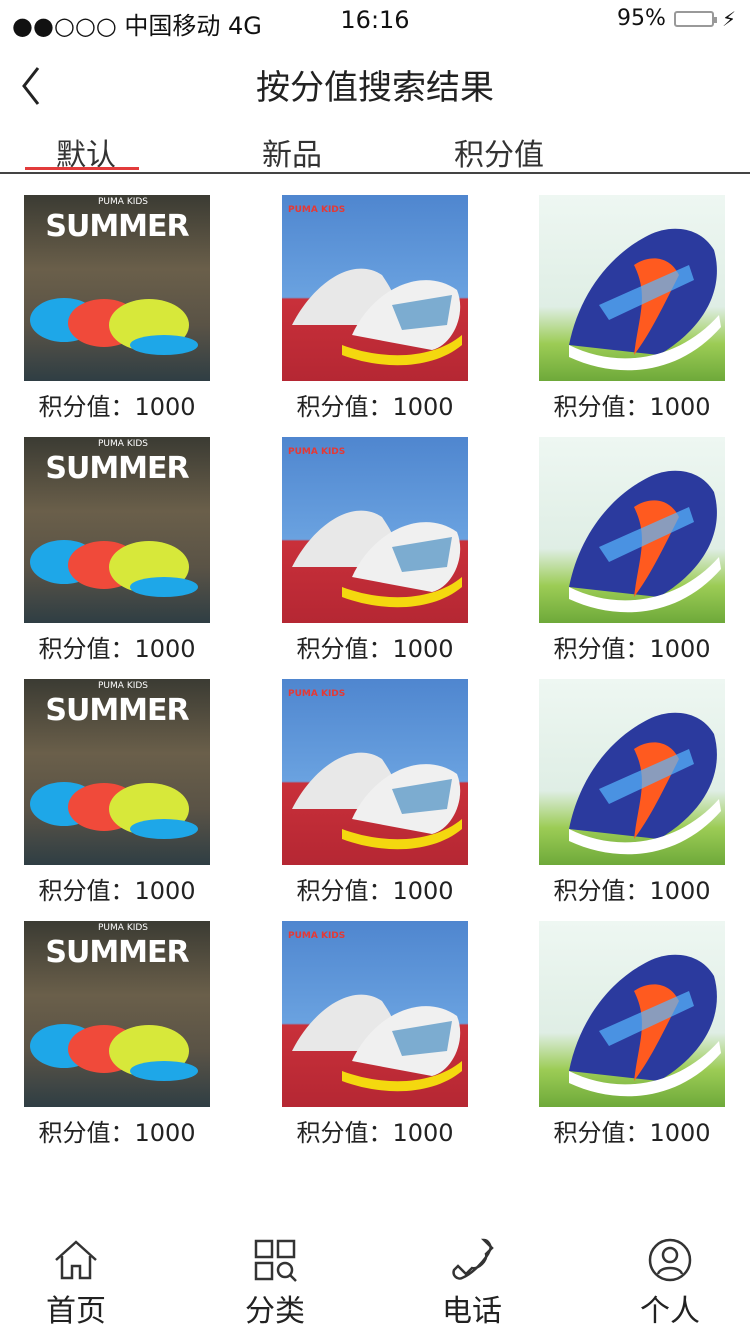 The image size is (750, 1334). I want to click on tab-new: 新品, so click(292, 152).